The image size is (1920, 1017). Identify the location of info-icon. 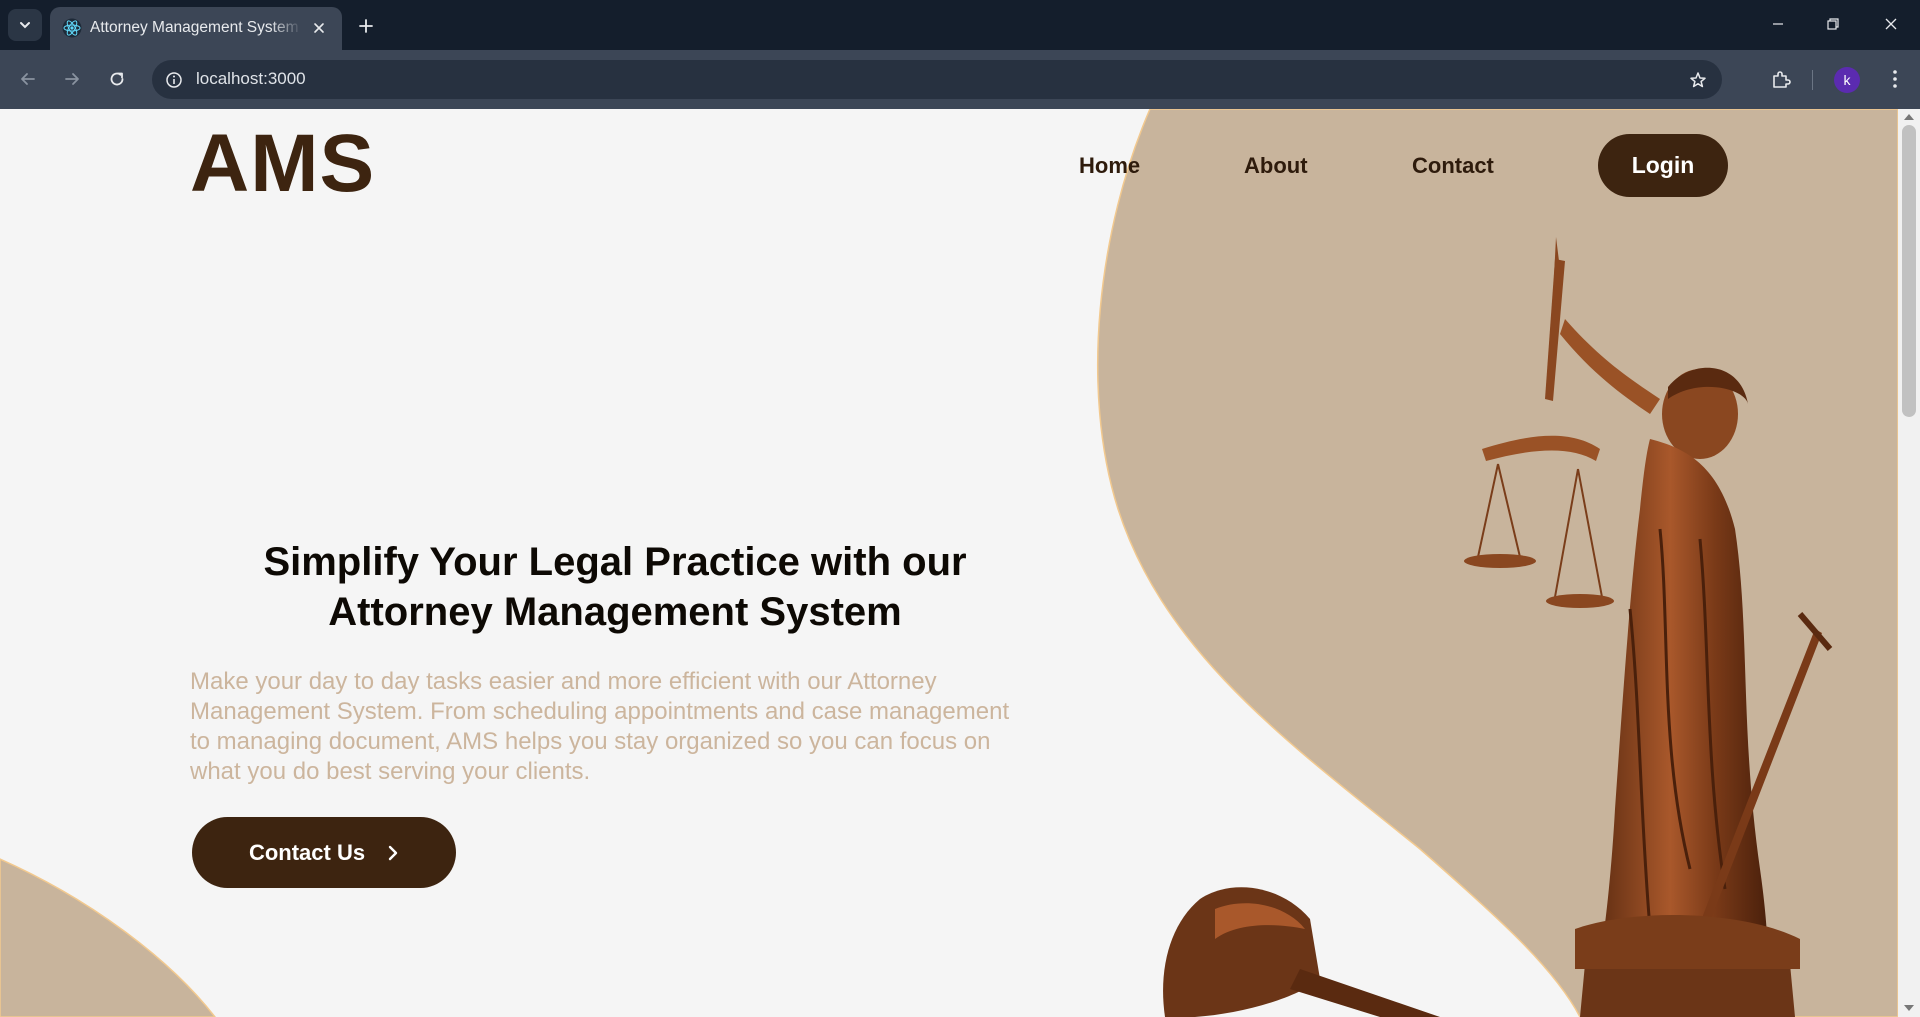
(174, 80).